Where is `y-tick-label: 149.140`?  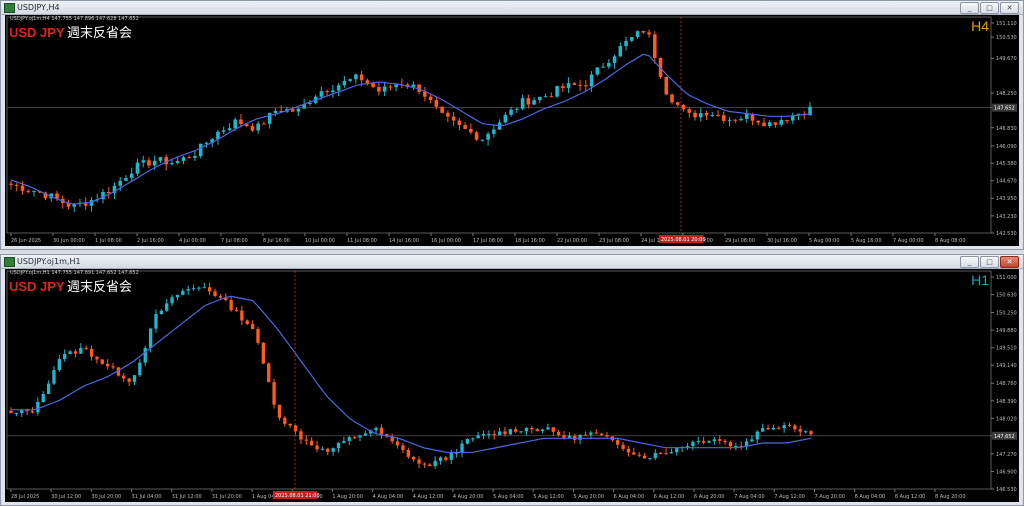 y-tick-label: 149.140 is located at coordinates (1006, 366).